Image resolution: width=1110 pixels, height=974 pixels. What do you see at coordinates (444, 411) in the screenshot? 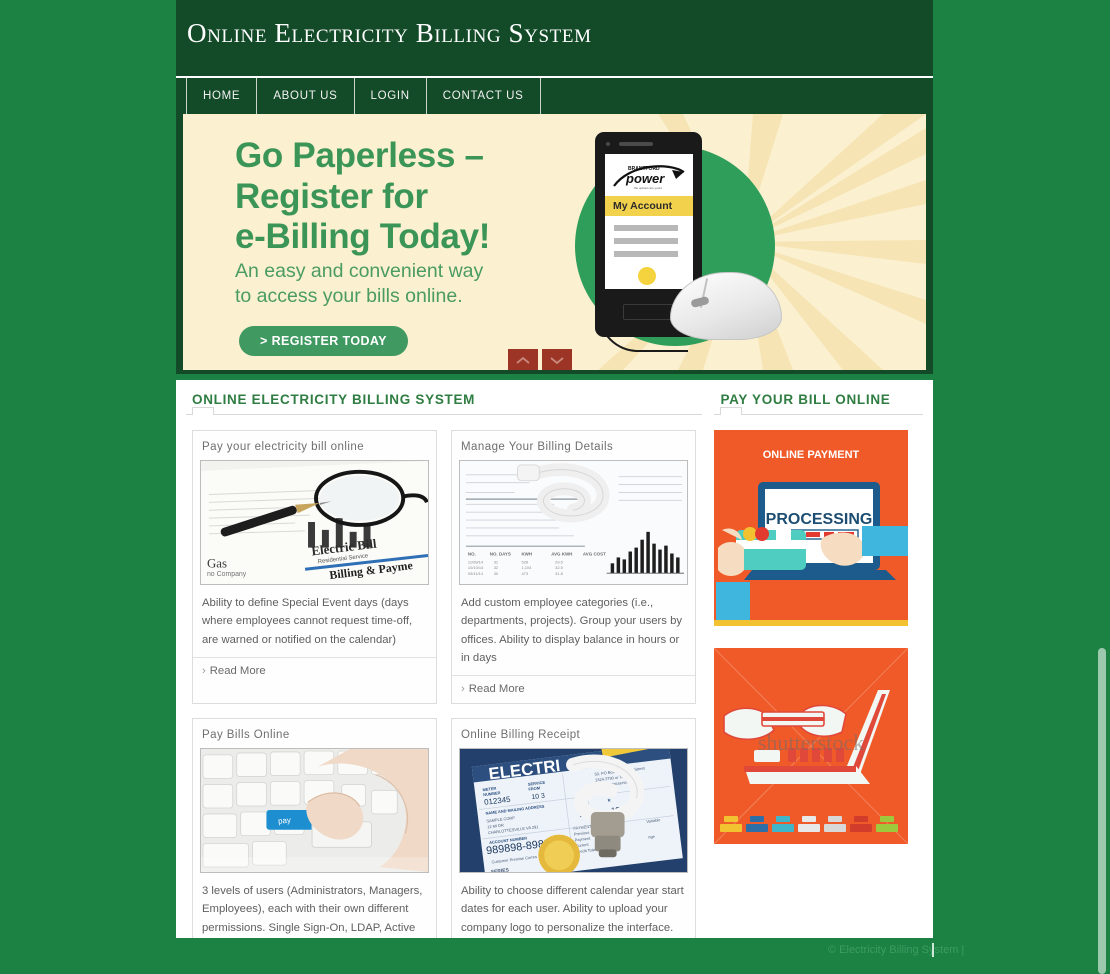
I see `main-section-divider` at bounding box center [444, 411].